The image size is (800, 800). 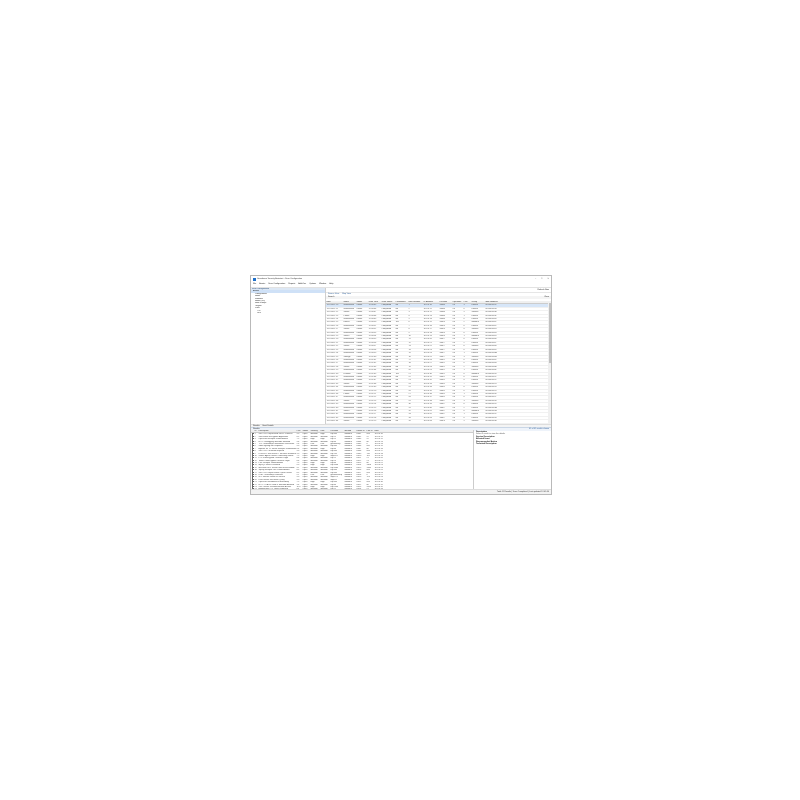 I want to click on table-cell: 10.0.0.34, so click(x=427, y=387).